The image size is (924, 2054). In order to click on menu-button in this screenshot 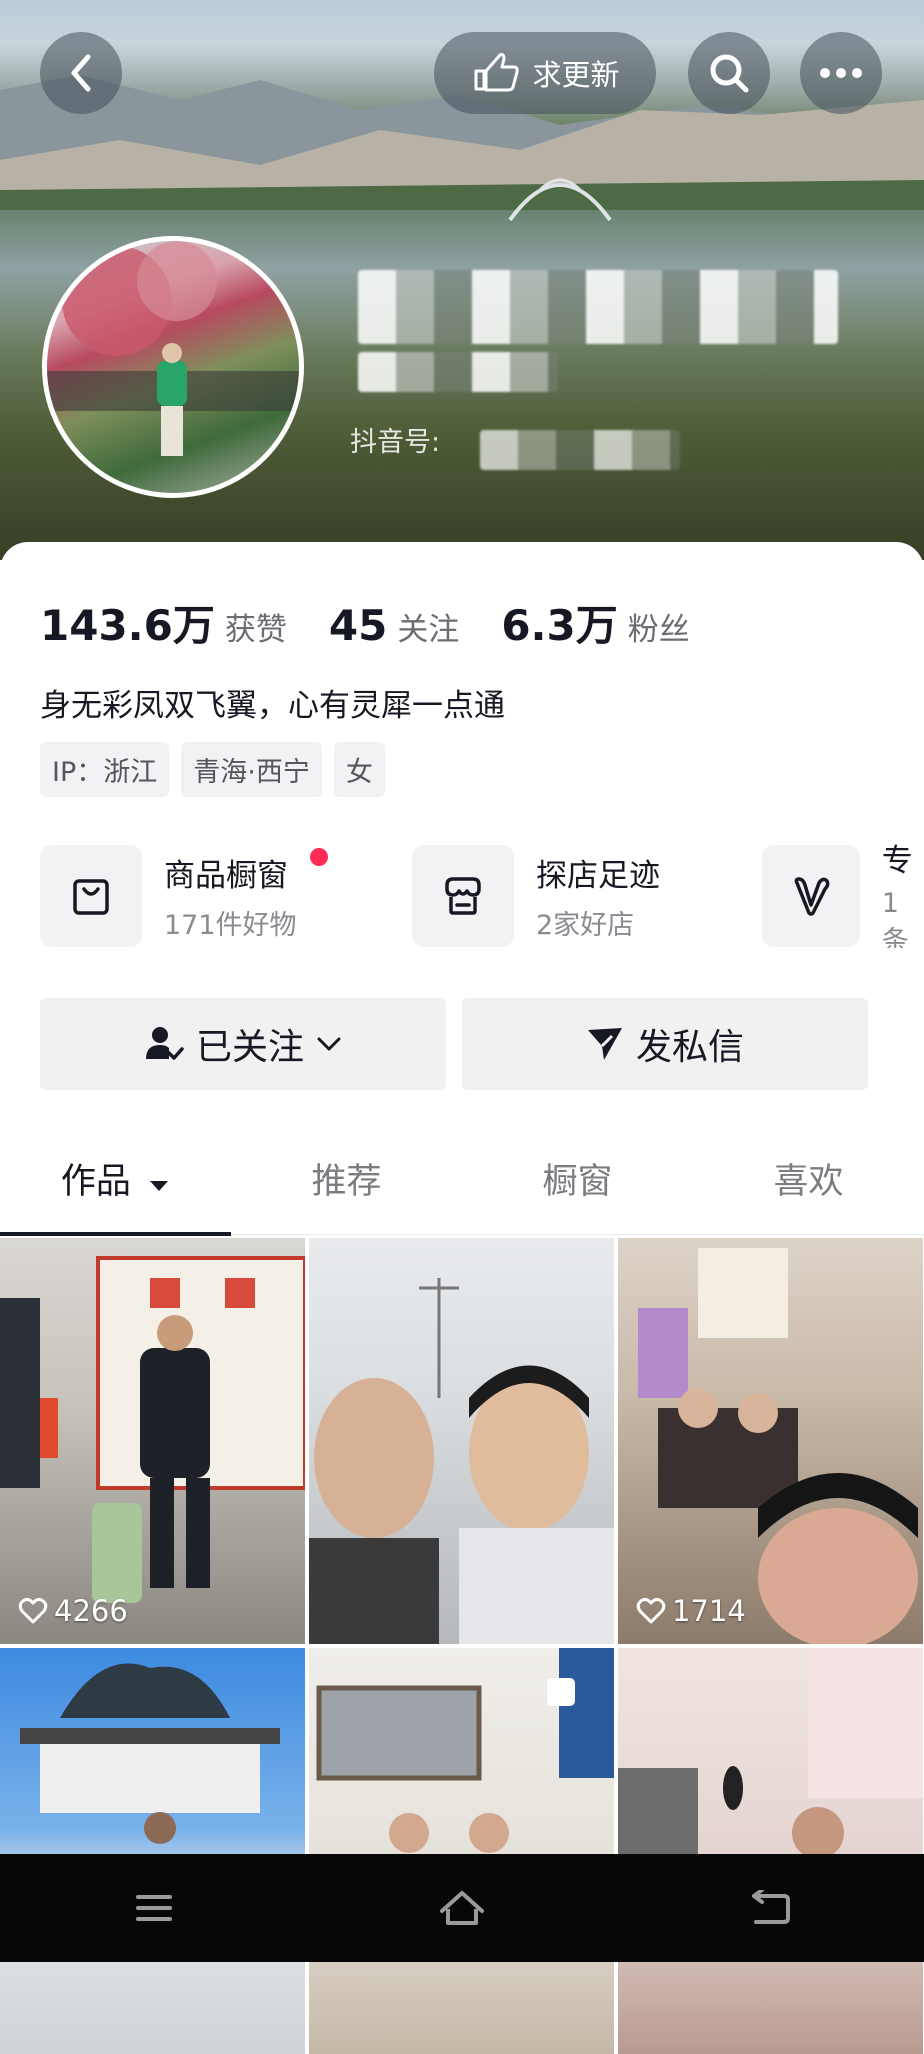, I will do `click(154, 1908)`.